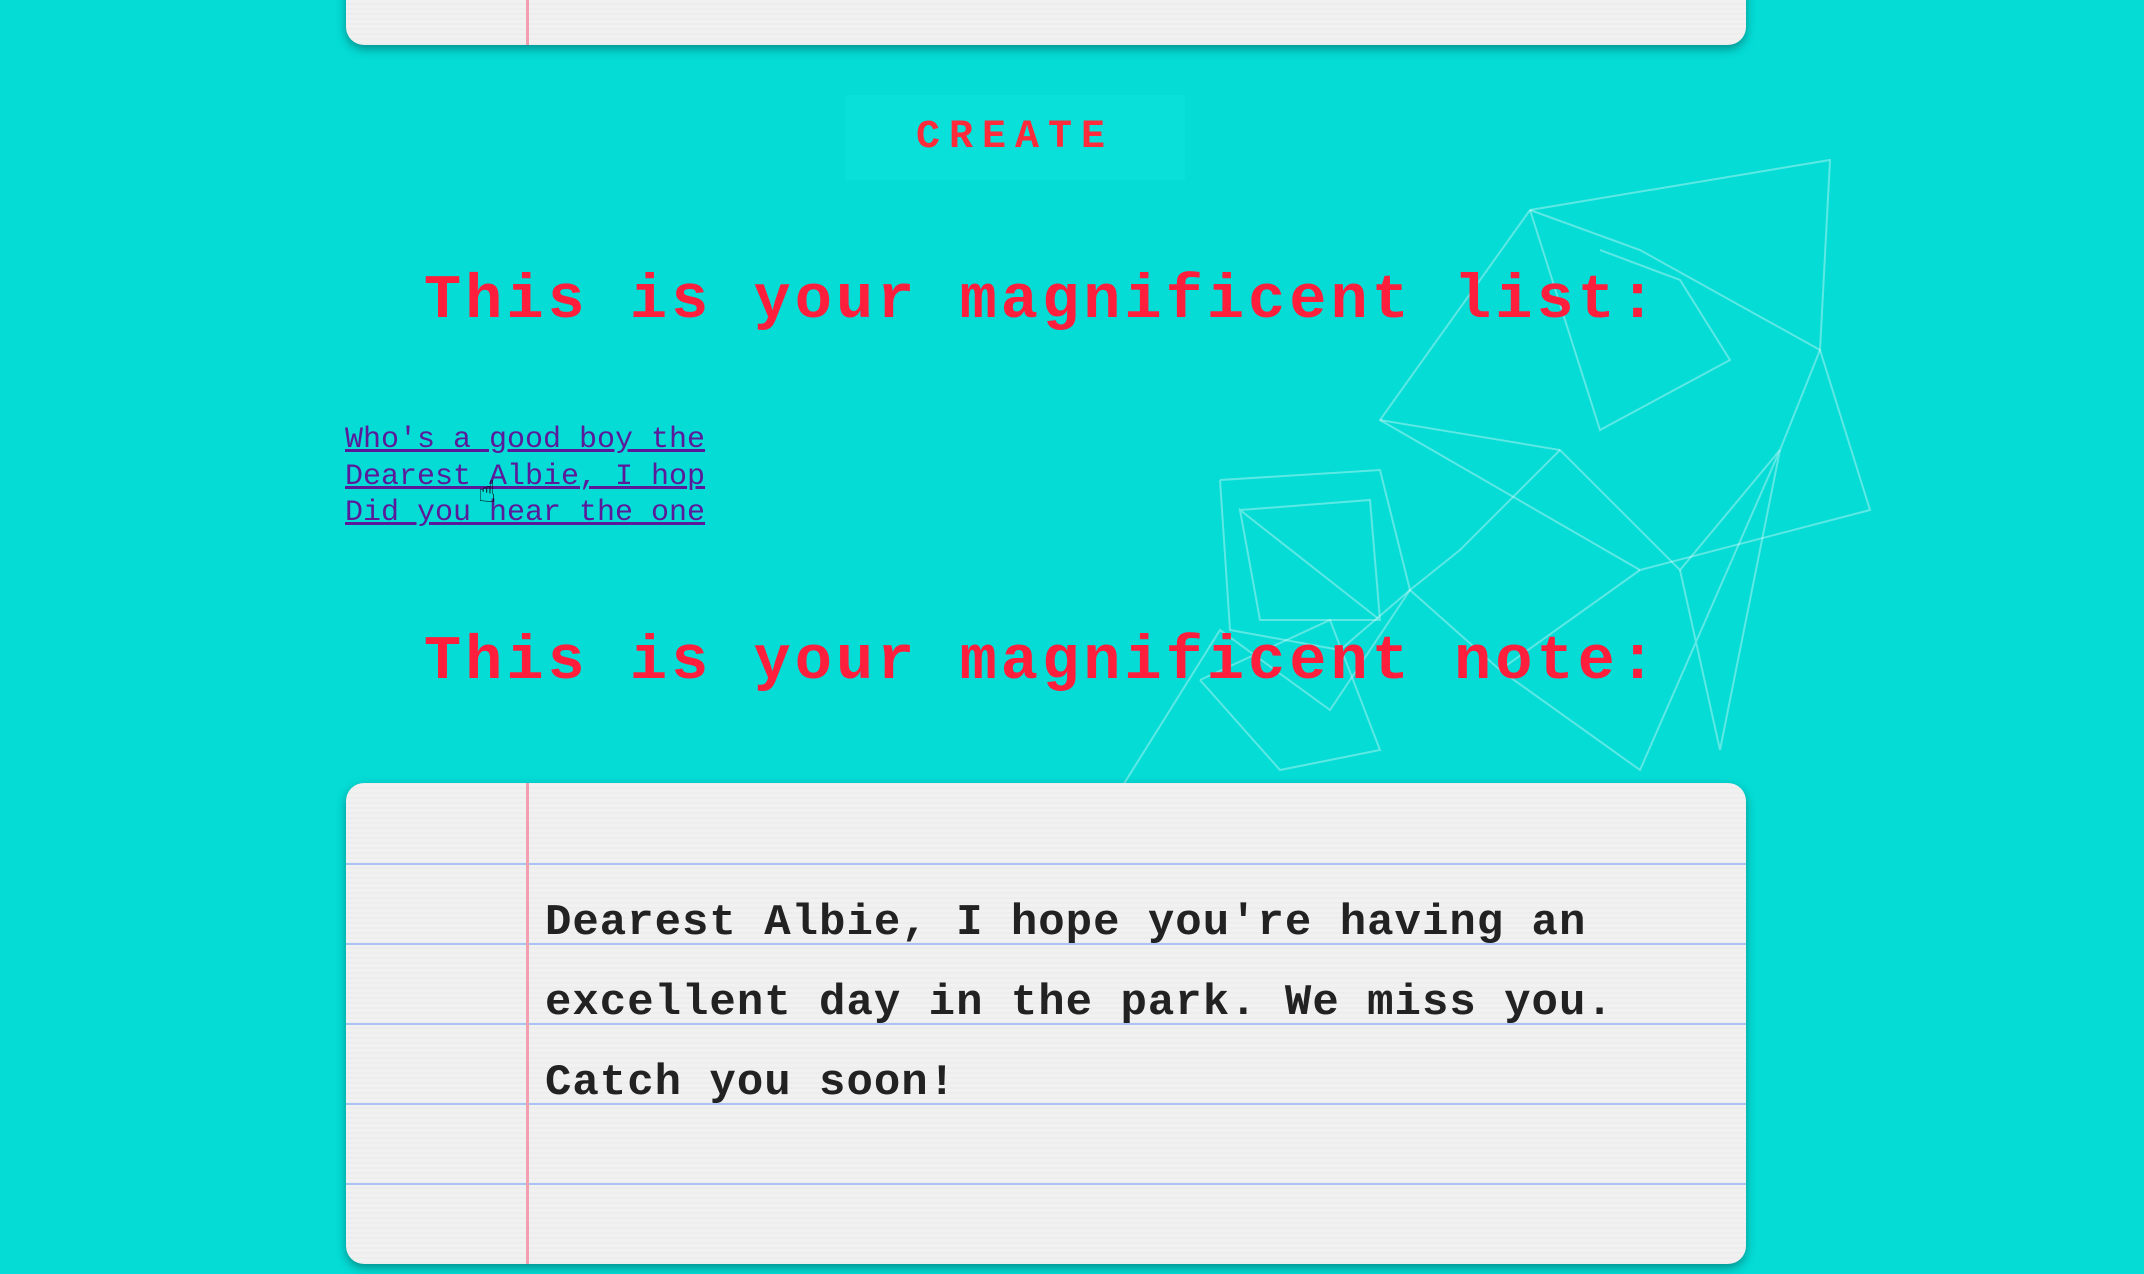  What do you see at coordinates (1042, 300) in the screenshot?
I see `list-heading: This is your magnificent list:` at bounding box center [1042, 300].